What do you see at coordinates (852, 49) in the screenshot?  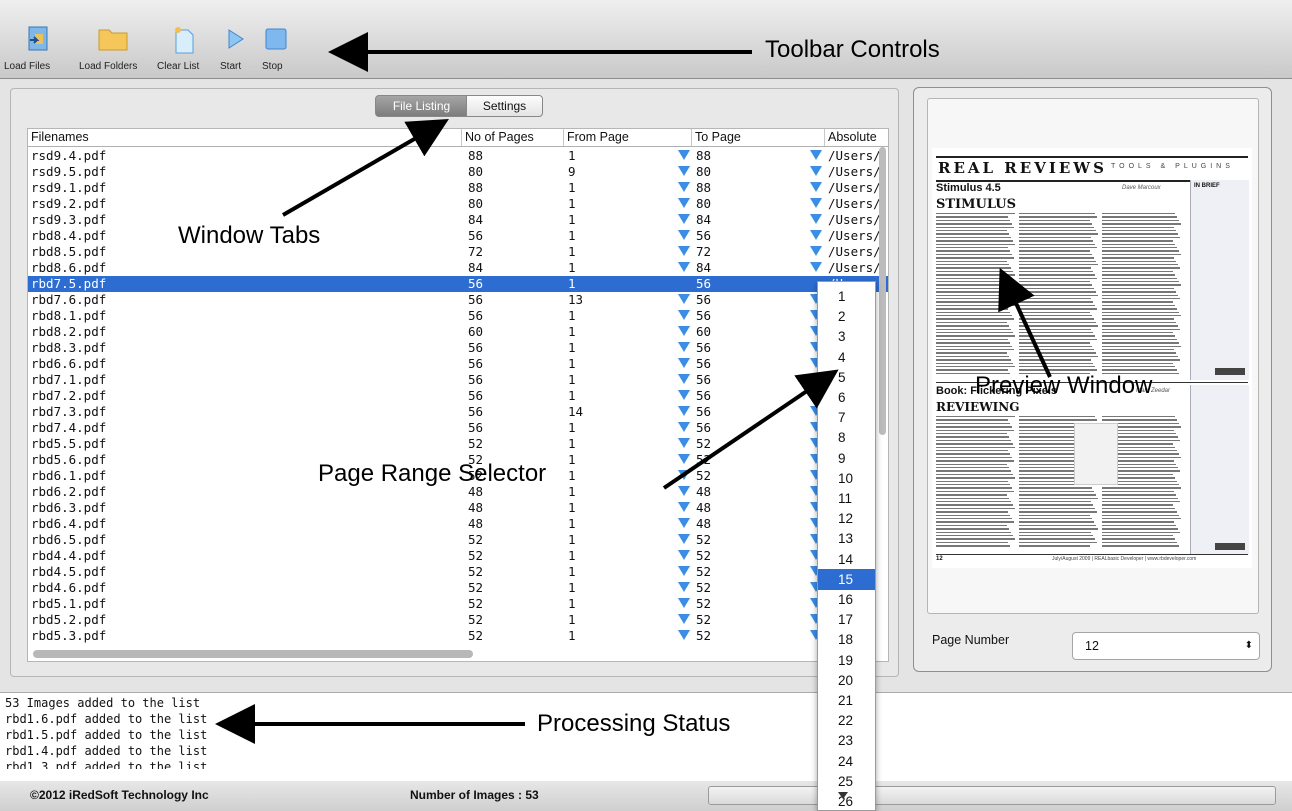 I see `annotation-toolbar-controls: Toolbar Controls` at bounding box center [852, 49].